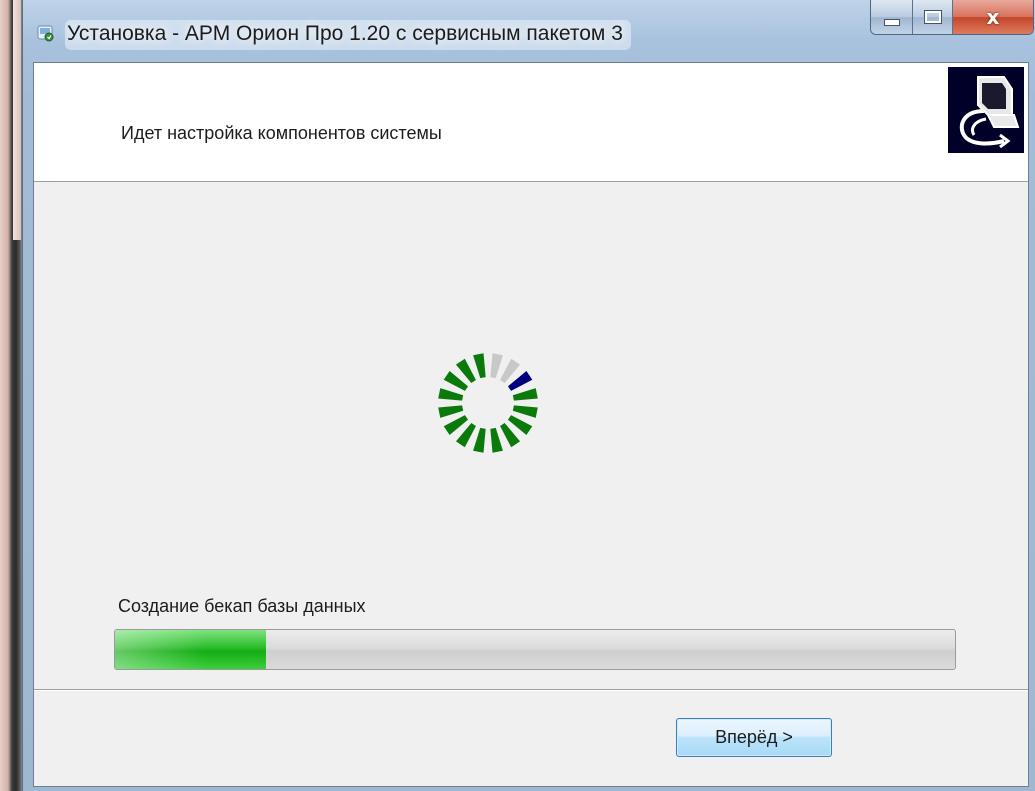 This screenshot has width=1035, height=791. I want to click on caption-buttons: x, so click(952, 17).